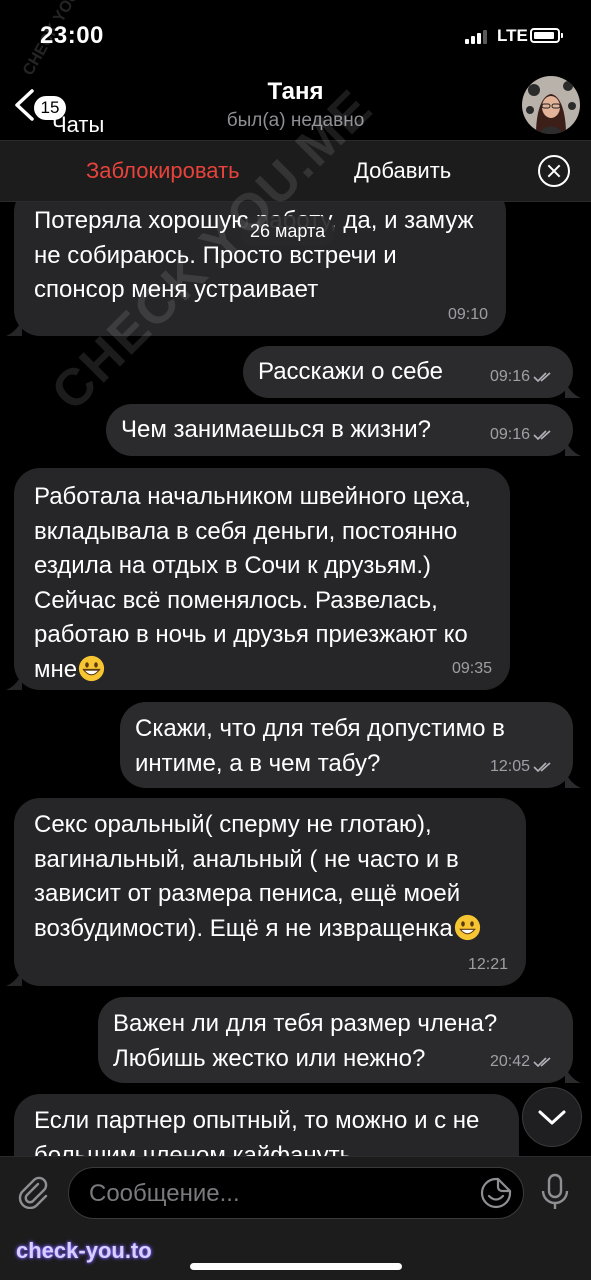  I want to click on avatar, so click(551, 105).